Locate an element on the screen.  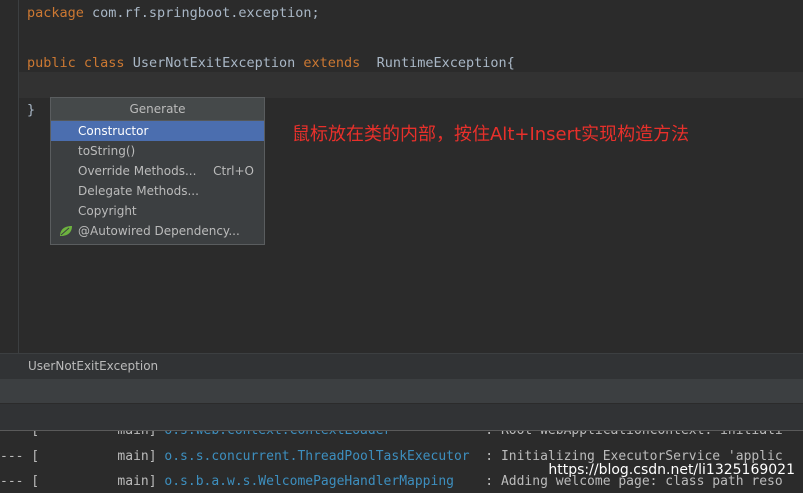
menu-item-override-methods: Override Methods... Ctrl+O is located at coordinates (157, 171).